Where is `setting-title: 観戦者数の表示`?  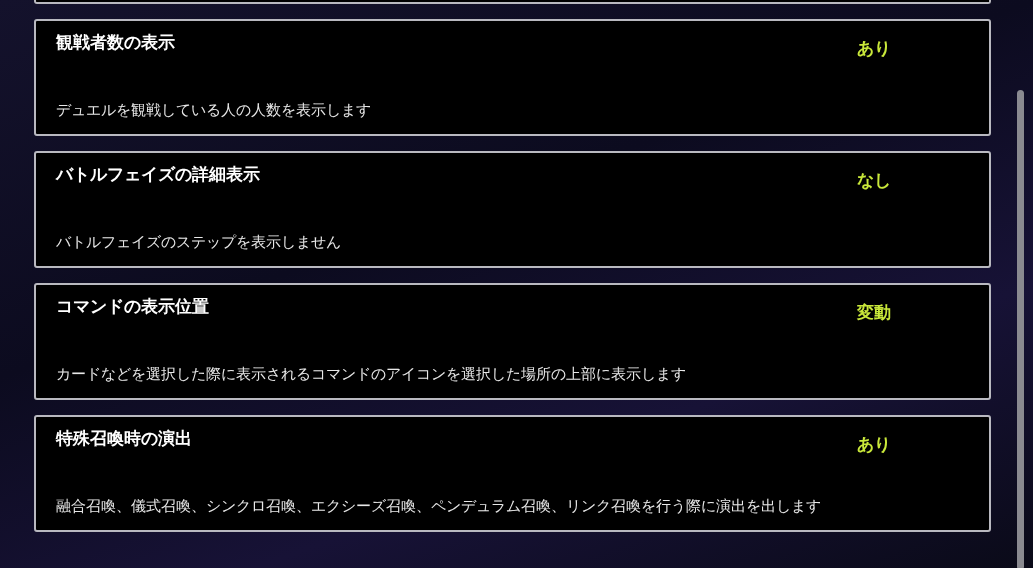
setting-title: 観戦者数の表示 is located at coordinates (115, 42).